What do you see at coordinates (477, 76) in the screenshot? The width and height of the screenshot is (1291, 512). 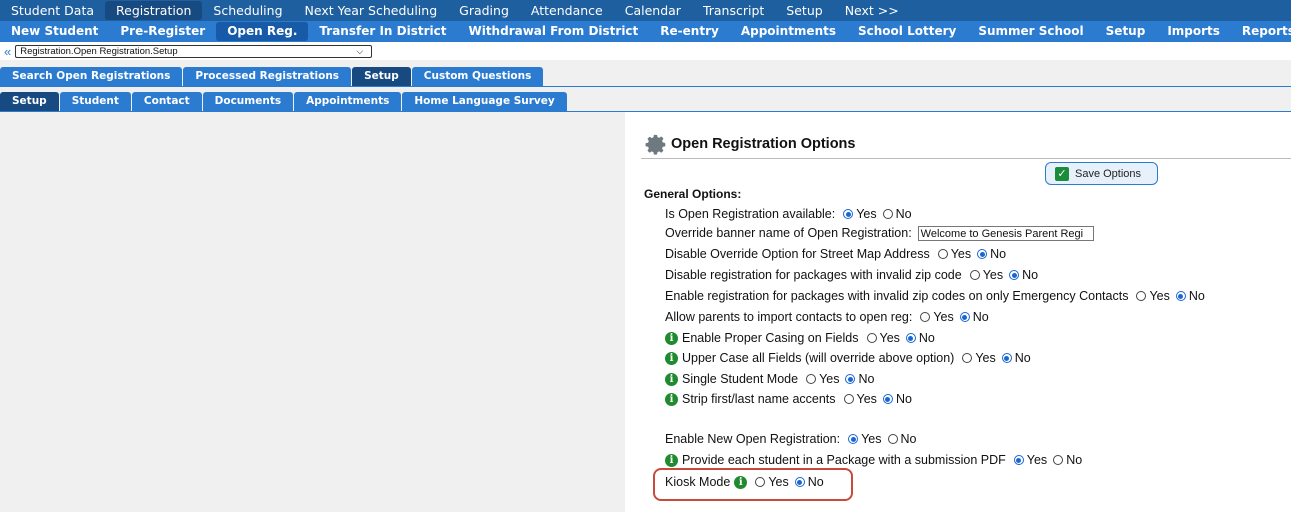 I see `tab-custom-questions: Custom Questions` at bounding box center [477, 76].